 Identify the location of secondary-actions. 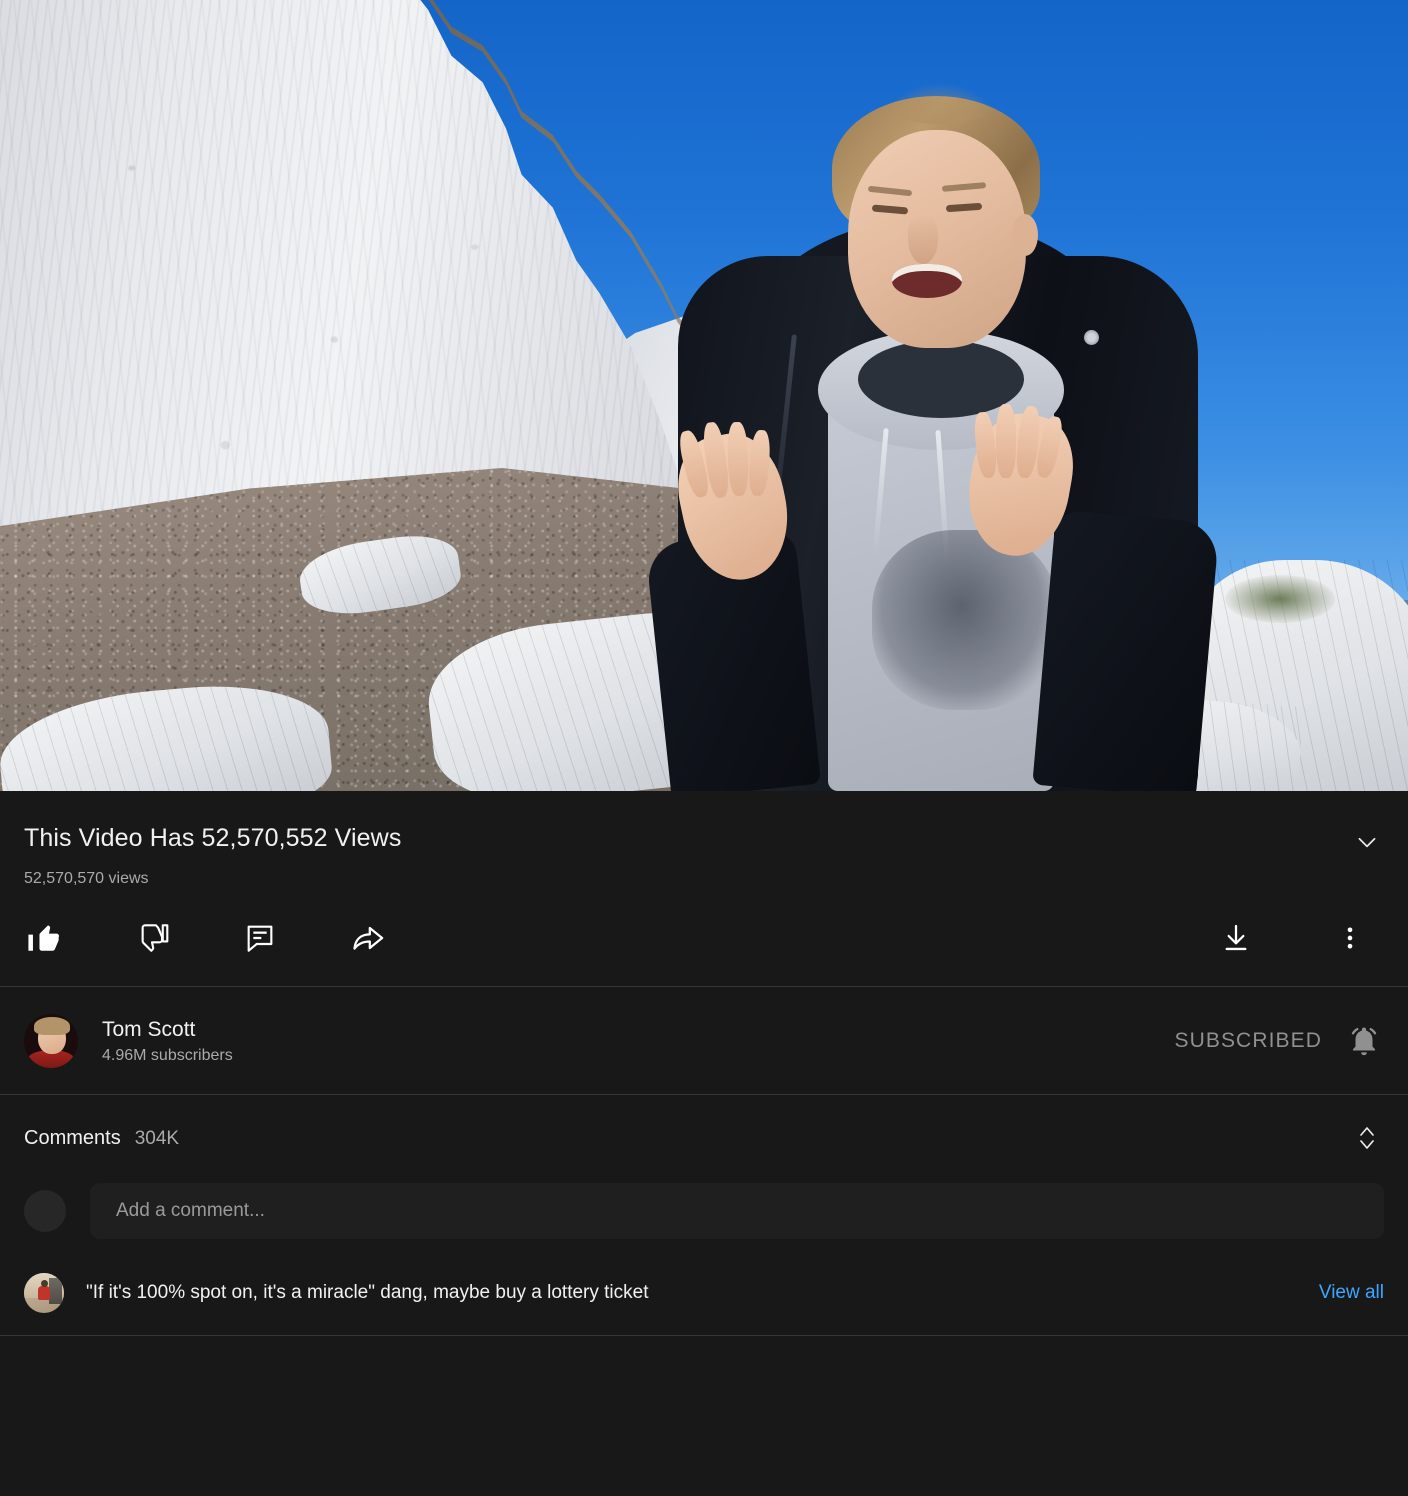
(1293, 938).